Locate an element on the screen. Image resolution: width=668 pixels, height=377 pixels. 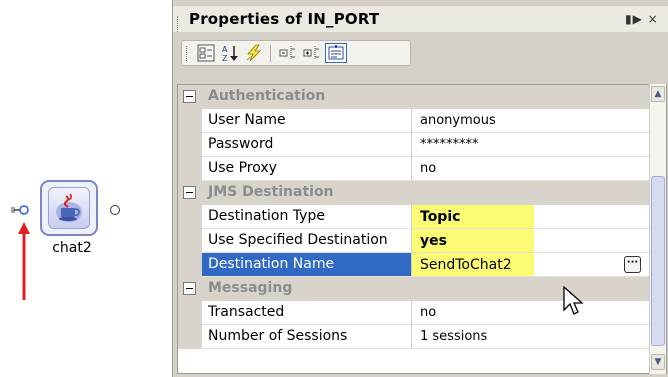
property-pages-icon is located at coordinates (336, 53).